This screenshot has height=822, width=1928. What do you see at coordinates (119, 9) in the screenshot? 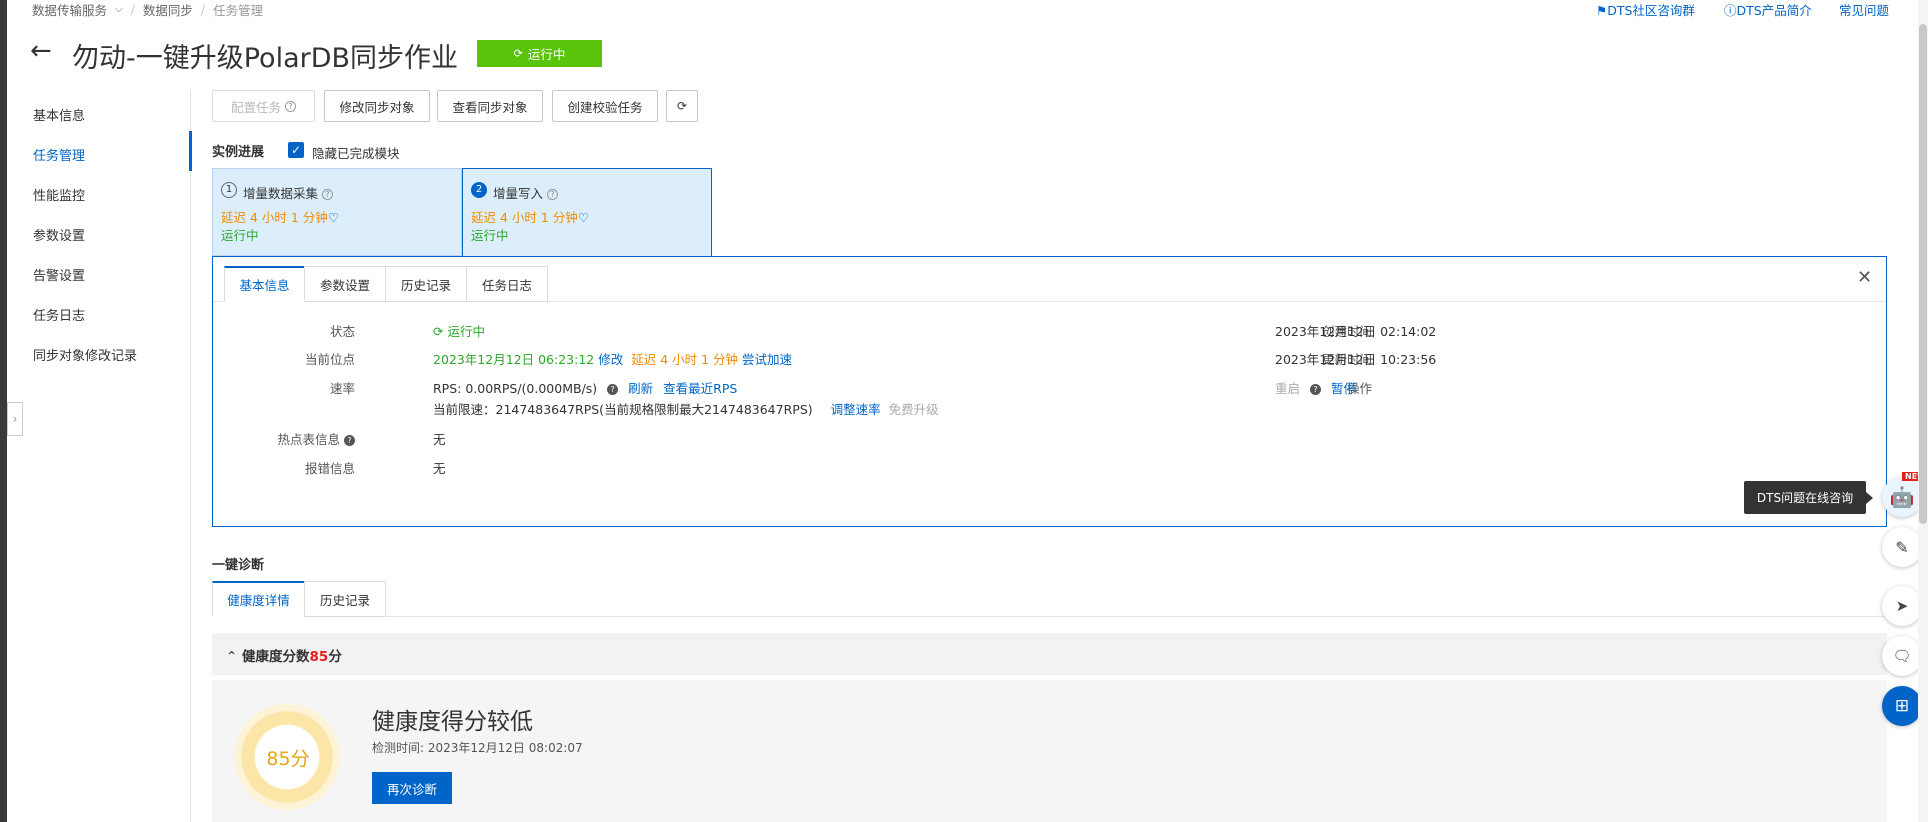
I see `chevron-down-icon: ⌵` at bounding box center [119, 9].